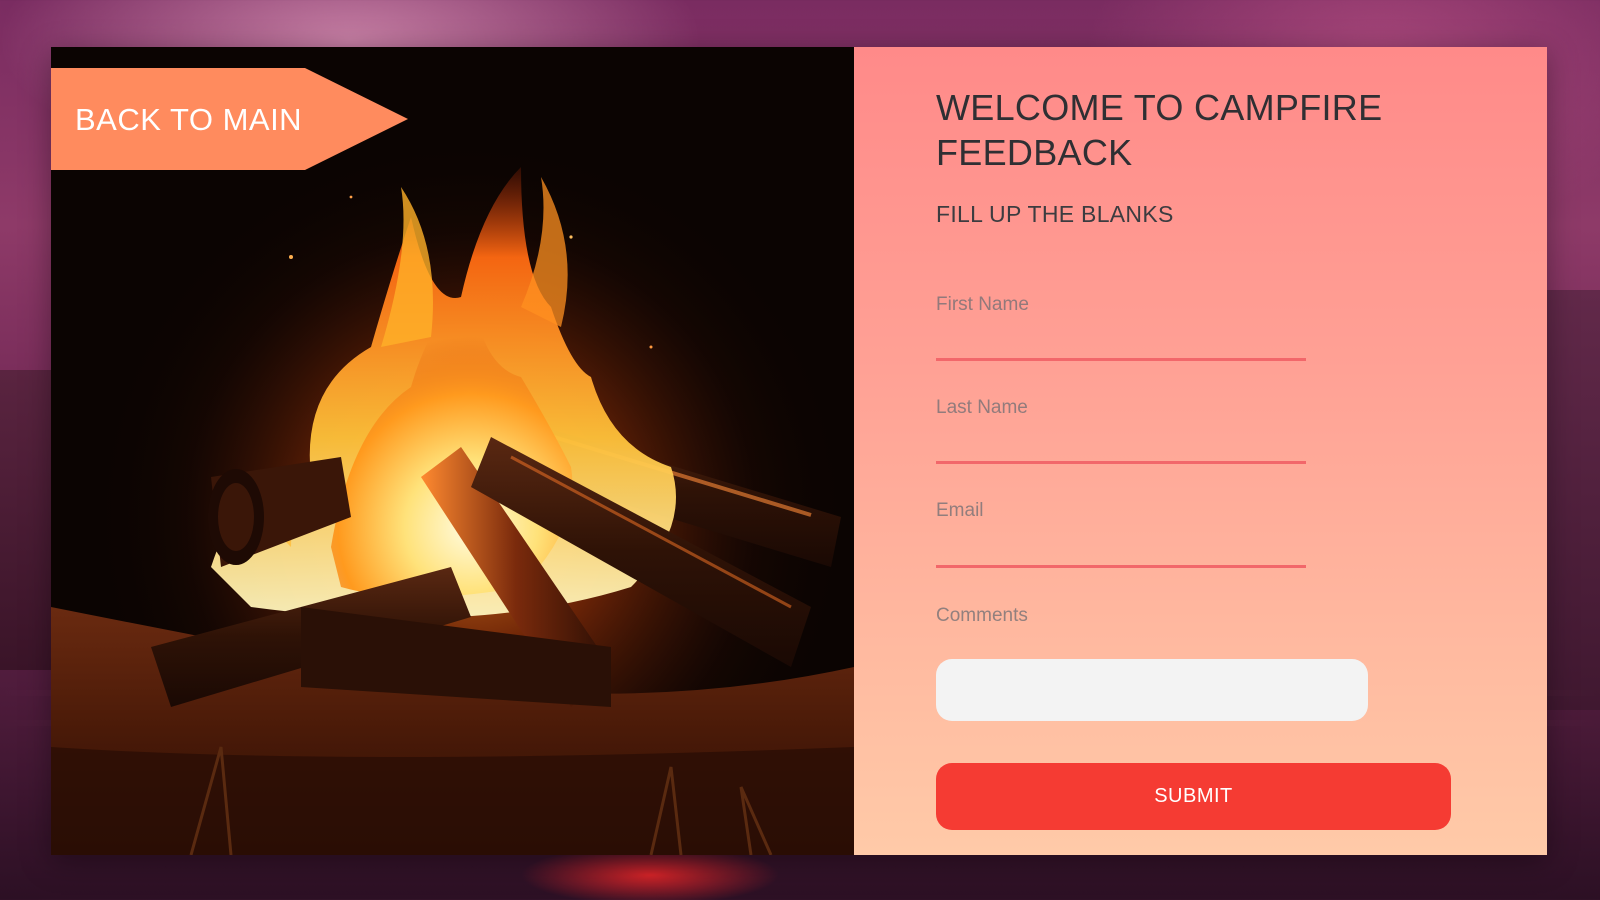  I want to click on comments-field, so click(1152, 690).